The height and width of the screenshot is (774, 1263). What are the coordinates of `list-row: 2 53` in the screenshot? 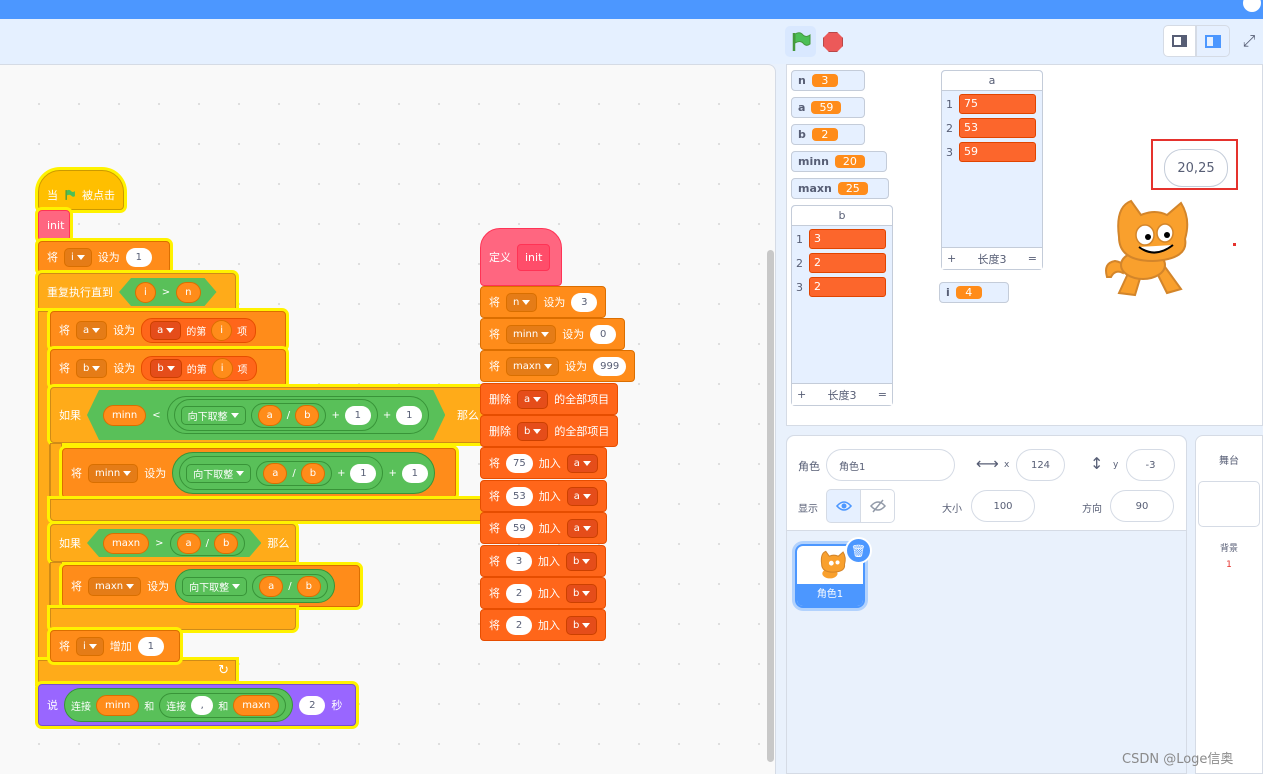 It's located at (991, 128).